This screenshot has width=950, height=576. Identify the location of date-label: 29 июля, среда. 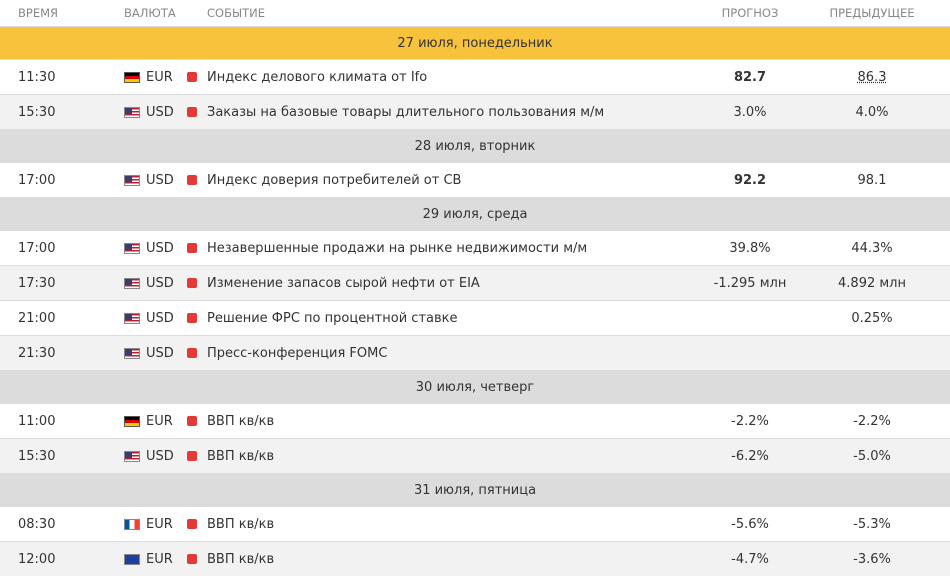
(475, 214).